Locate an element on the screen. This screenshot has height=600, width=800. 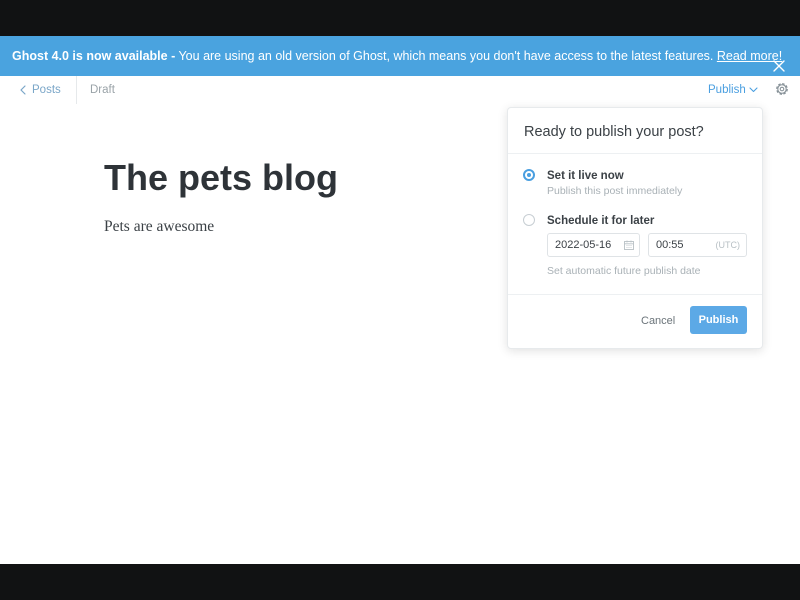
popover-footer-divider is located at coordinates (635, 294).